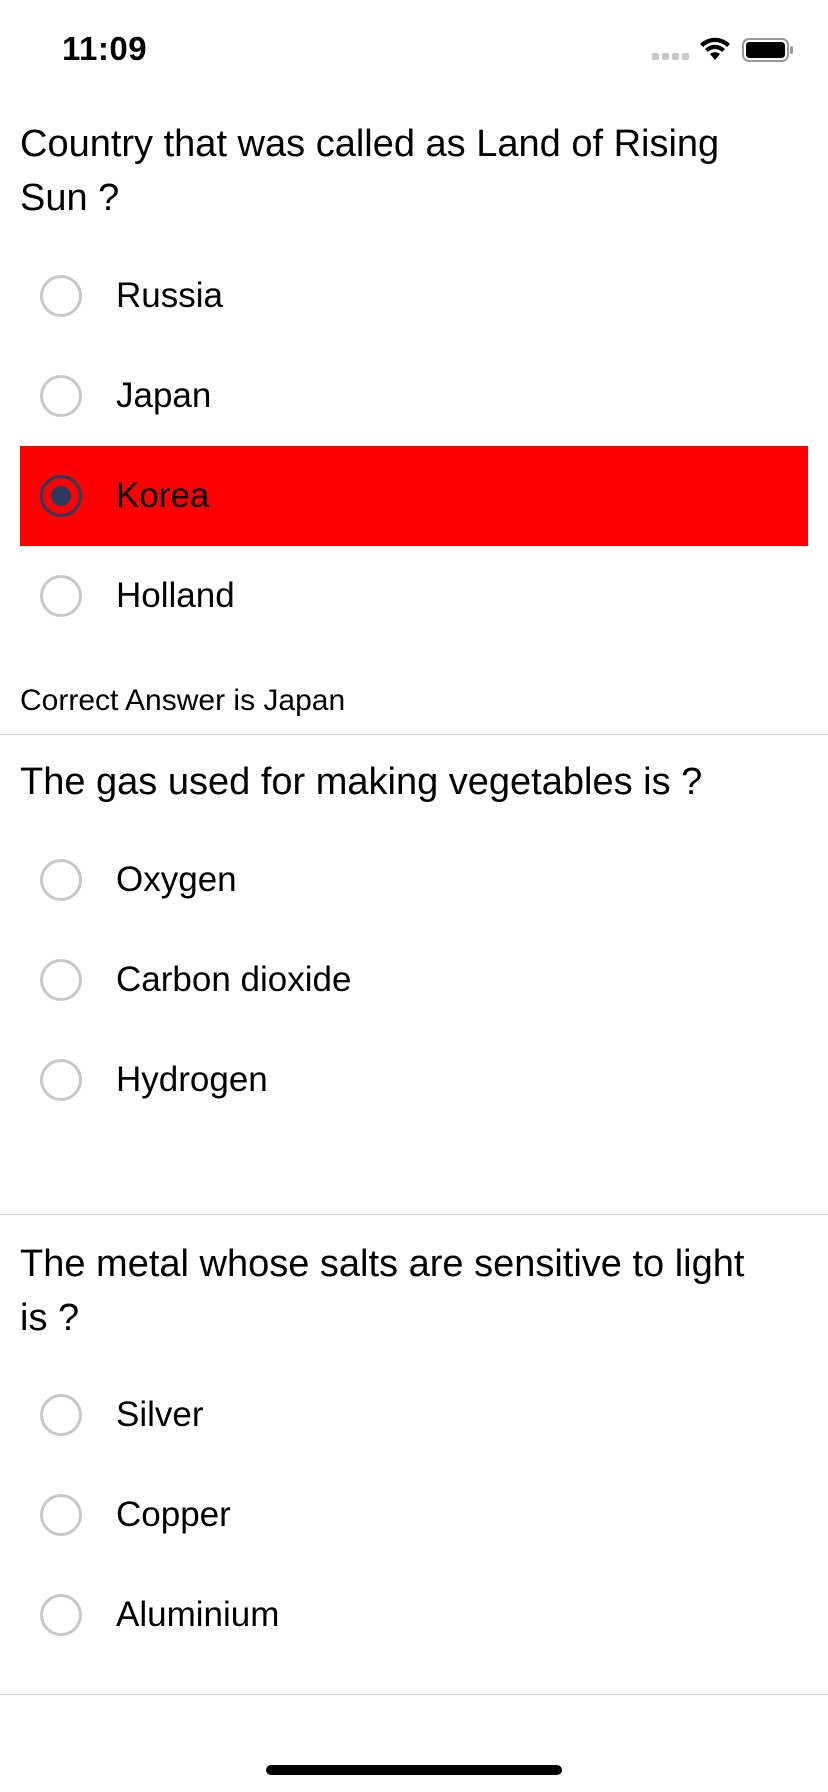 Image resolution: width=828 pixels, height=1792 pixels. I want to click on signal-dots-icon, so click(670, 56).